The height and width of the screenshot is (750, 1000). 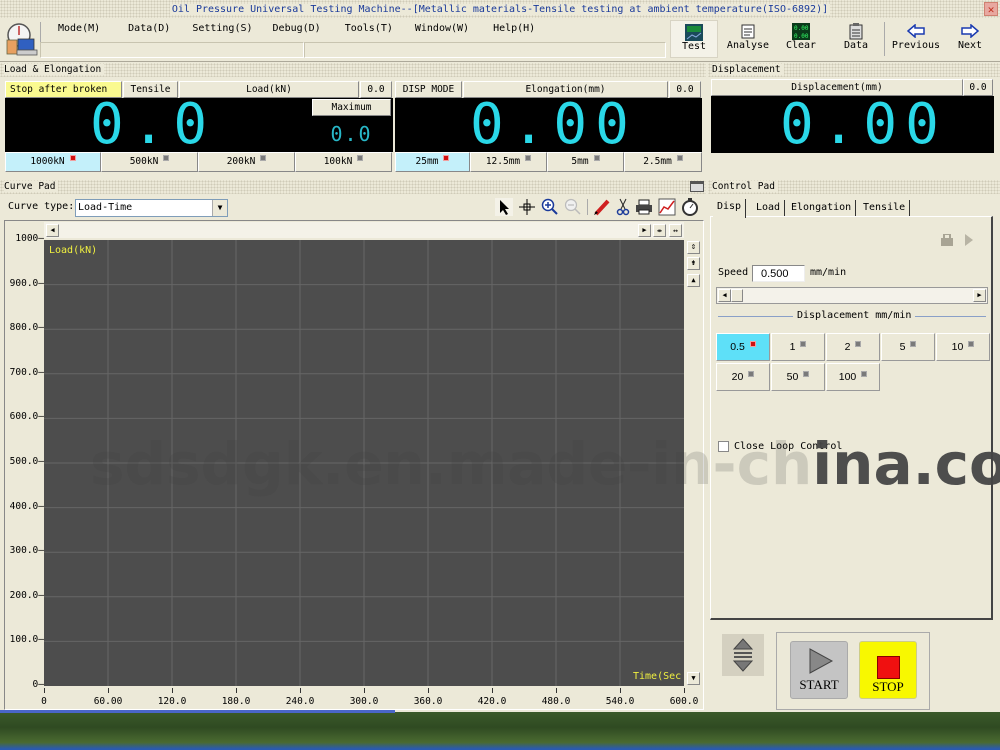 What do you see at coordinates (819, 684) in the screenshot?
I see `start-label: START` at bounding box center [819, 684].